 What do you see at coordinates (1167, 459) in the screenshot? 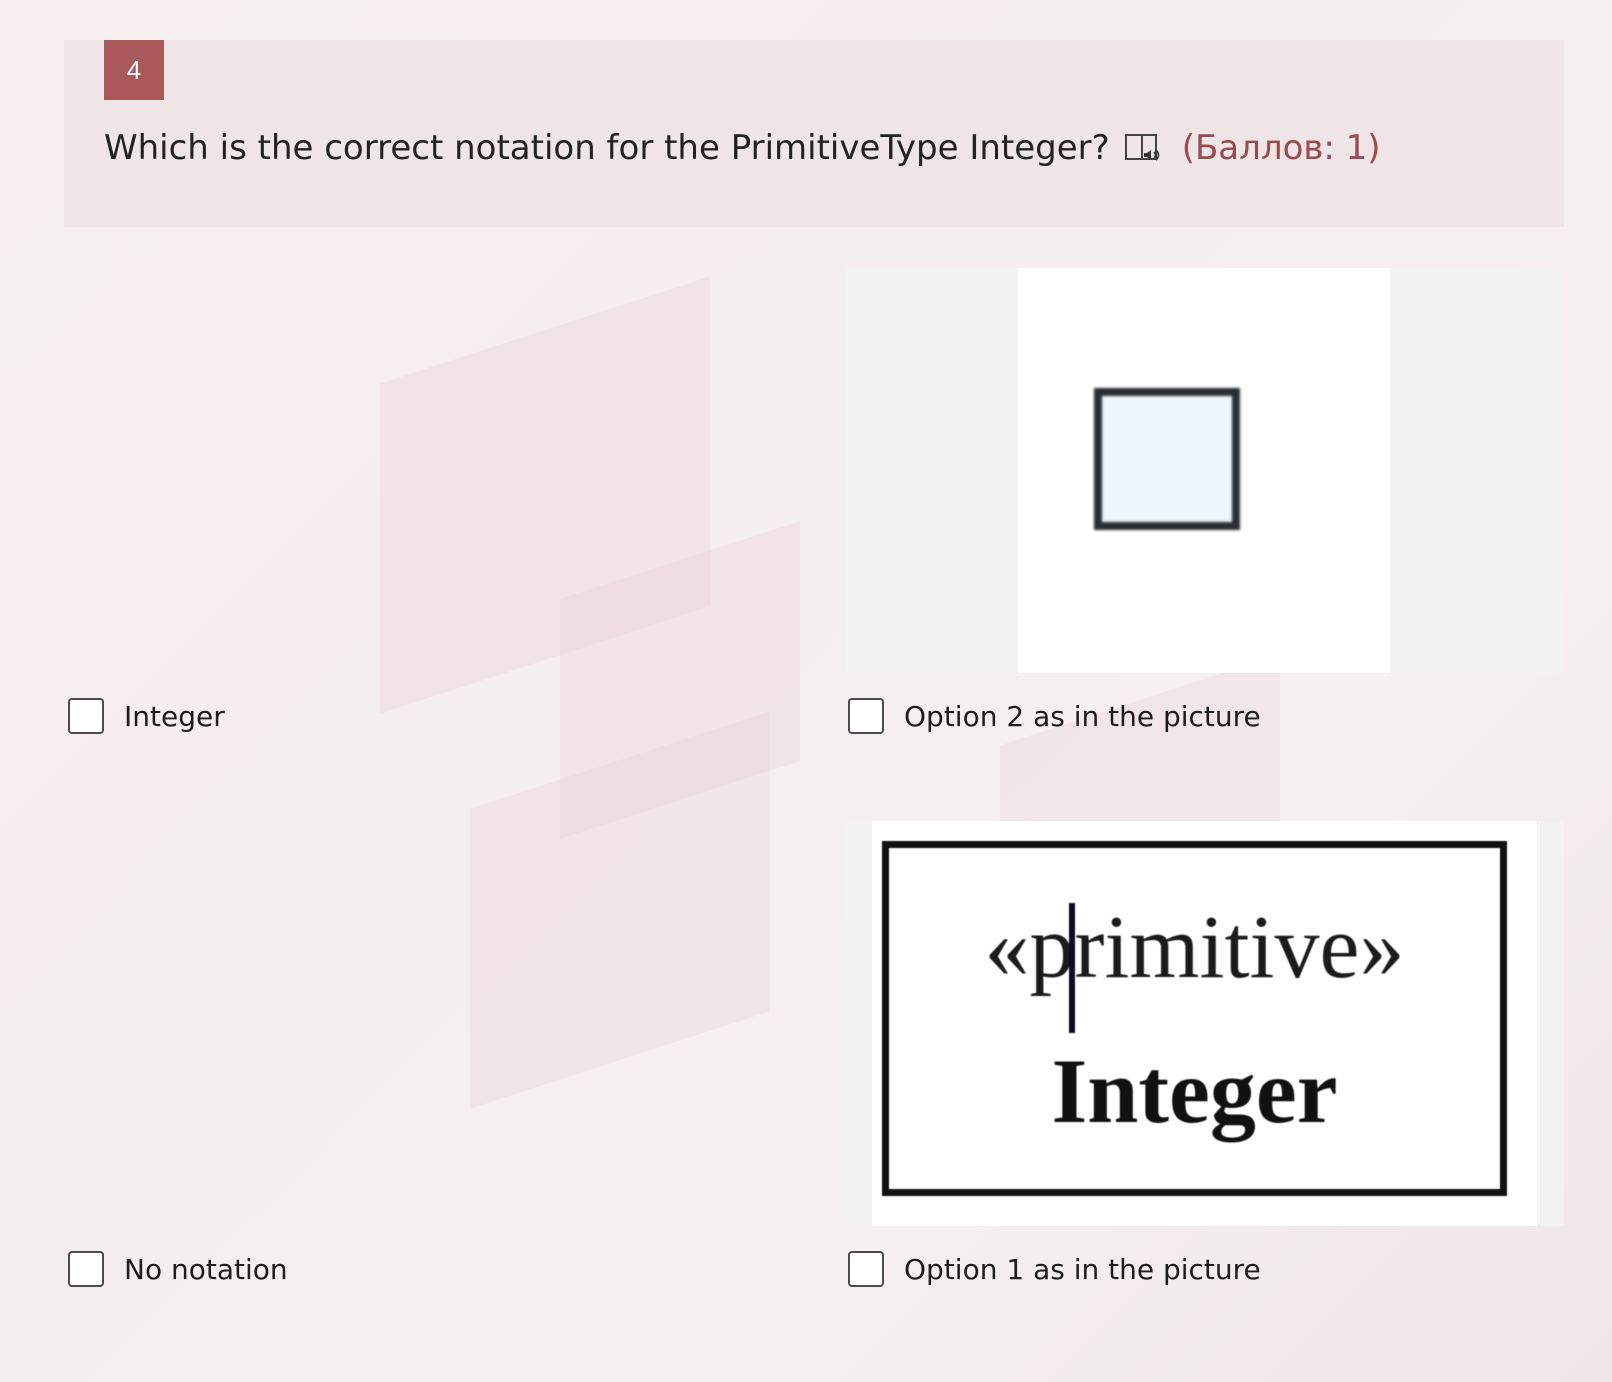
I see `square-shape-image` at bounding box center [1167, 459].